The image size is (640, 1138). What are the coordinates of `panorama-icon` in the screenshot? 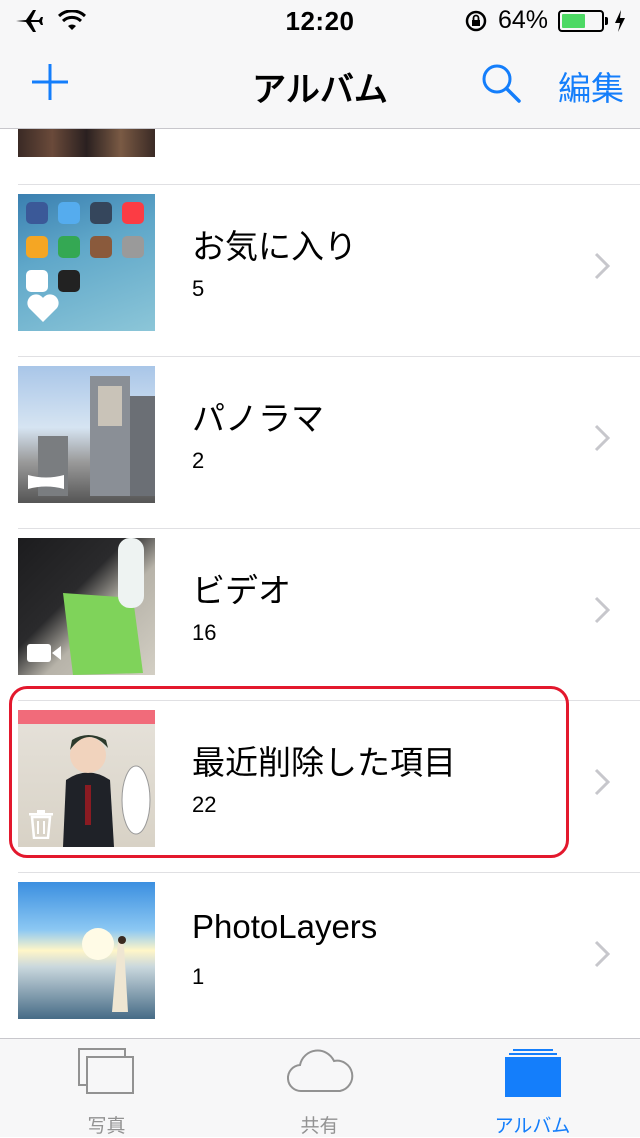 It's located at (46, 482).